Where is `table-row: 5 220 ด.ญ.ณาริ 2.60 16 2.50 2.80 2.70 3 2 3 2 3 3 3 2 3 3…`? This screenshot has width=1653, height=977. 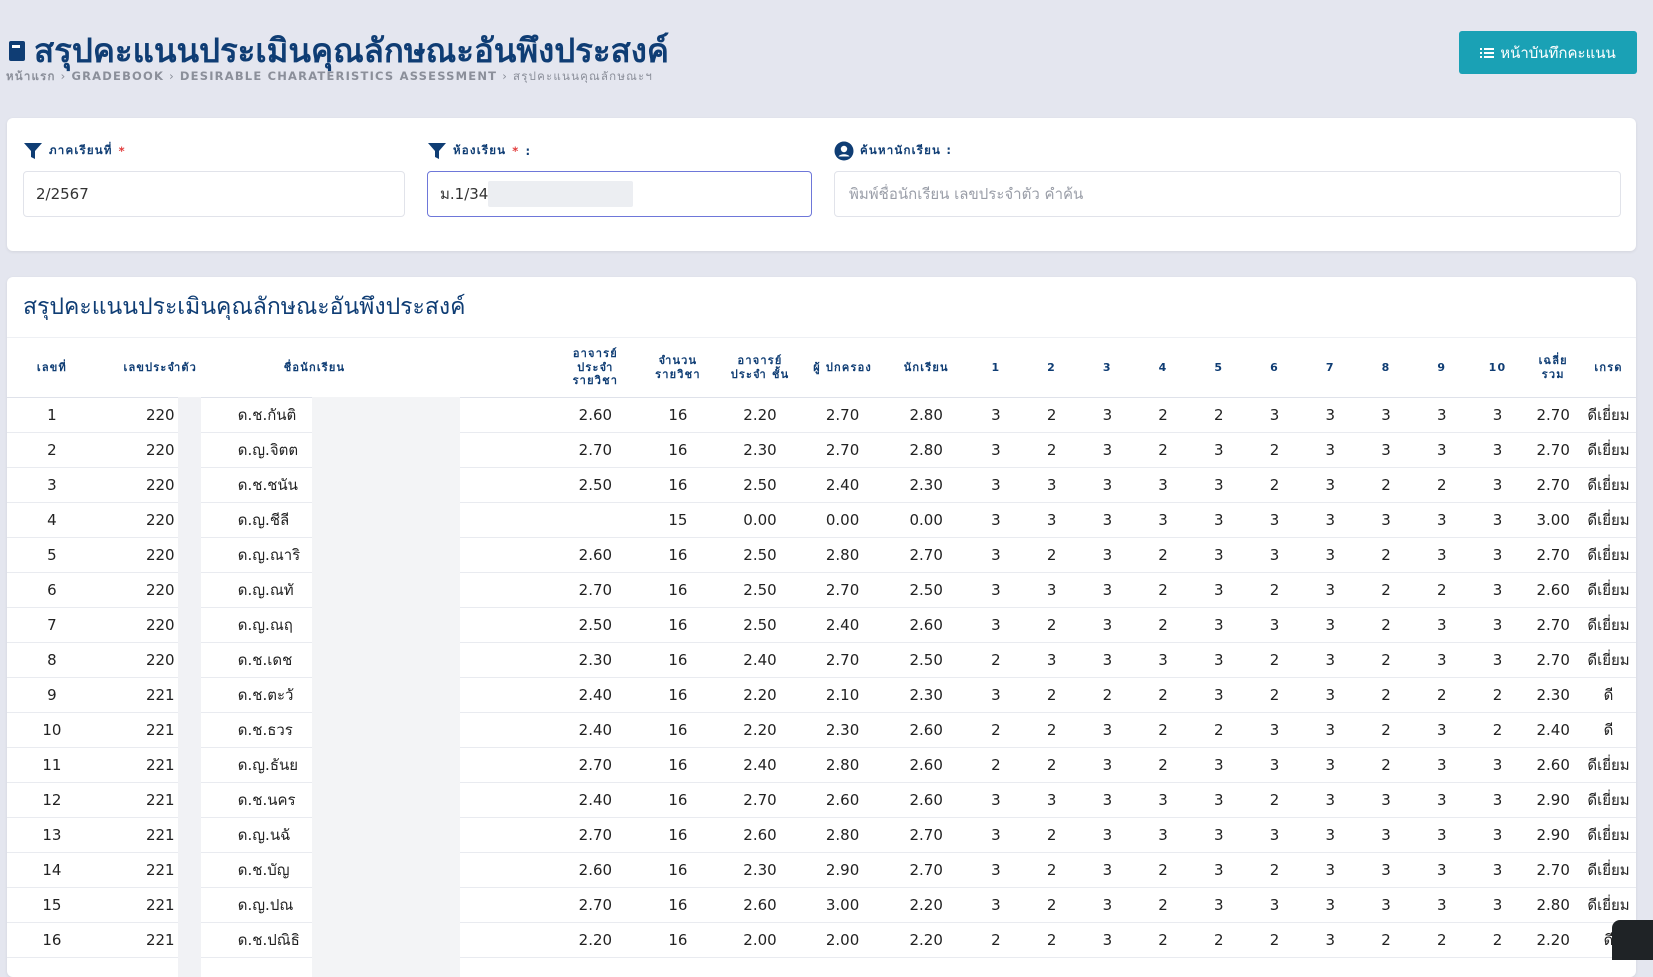
table-row: 5 220 ด.ญ.ณาริ 2.60 16 2.50 2.80 2.70 3 2 3 2 3 3 3 2 3 3… is located at coordinates (821, 555).